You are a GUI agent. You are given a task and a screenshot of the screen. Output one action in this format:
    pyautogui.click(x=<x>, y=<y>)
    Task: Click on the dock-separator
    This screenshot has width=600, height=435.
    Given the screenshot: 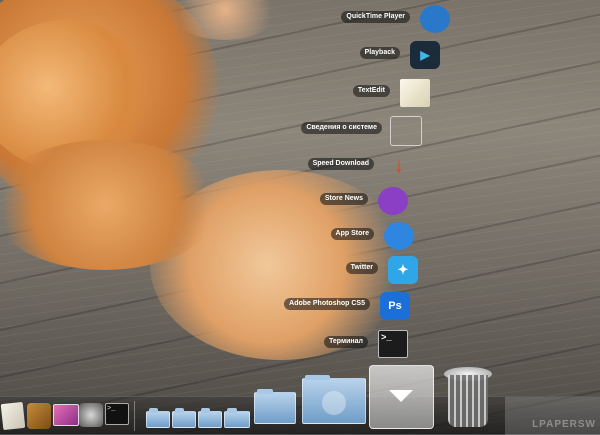 What is the action you would take?
    pyautogui.click(x=134, y=416)
    